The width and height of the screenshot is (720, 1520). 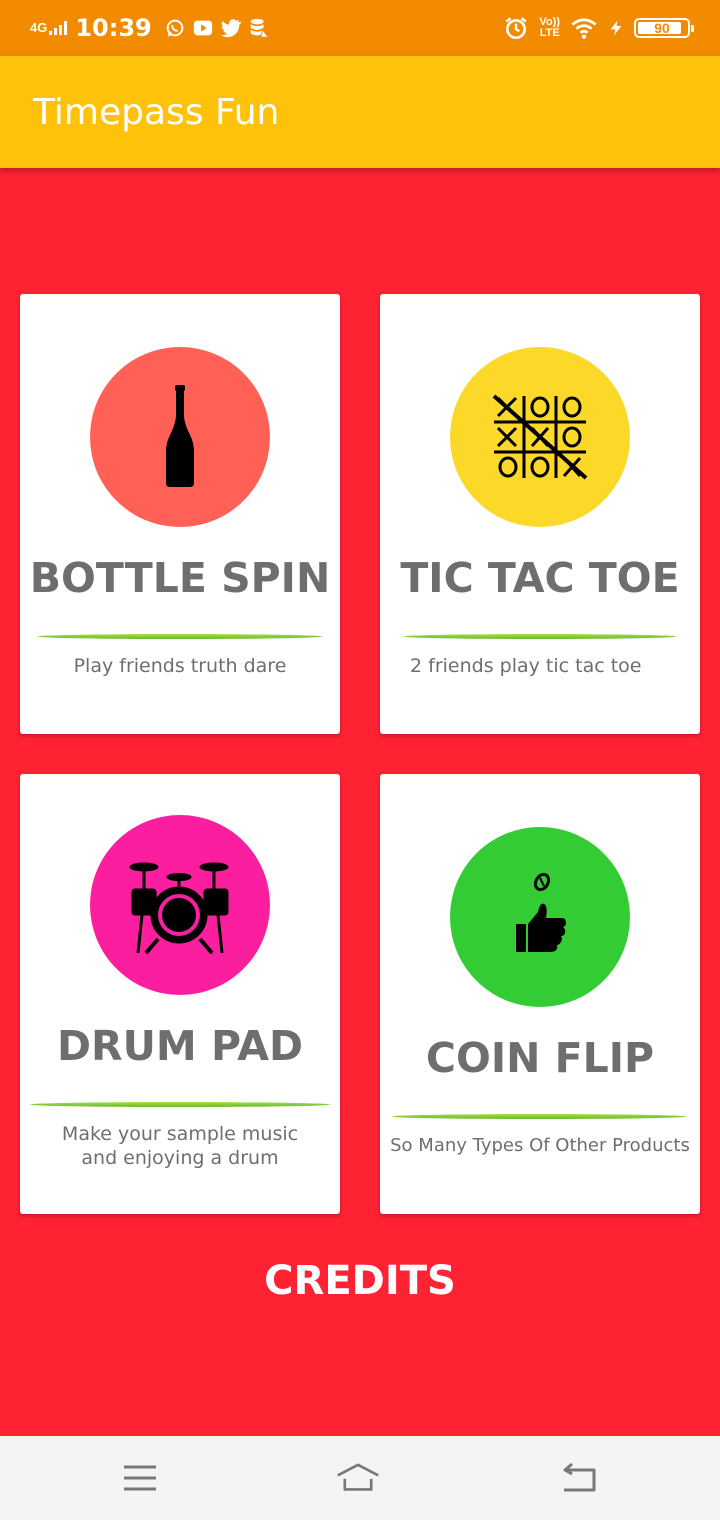 What do you see at coordinates (360, 28) in the screenshot?
I see `status-bar: 4G 10:39 Vo)) LTE 90` at bounding box center [360, 28].